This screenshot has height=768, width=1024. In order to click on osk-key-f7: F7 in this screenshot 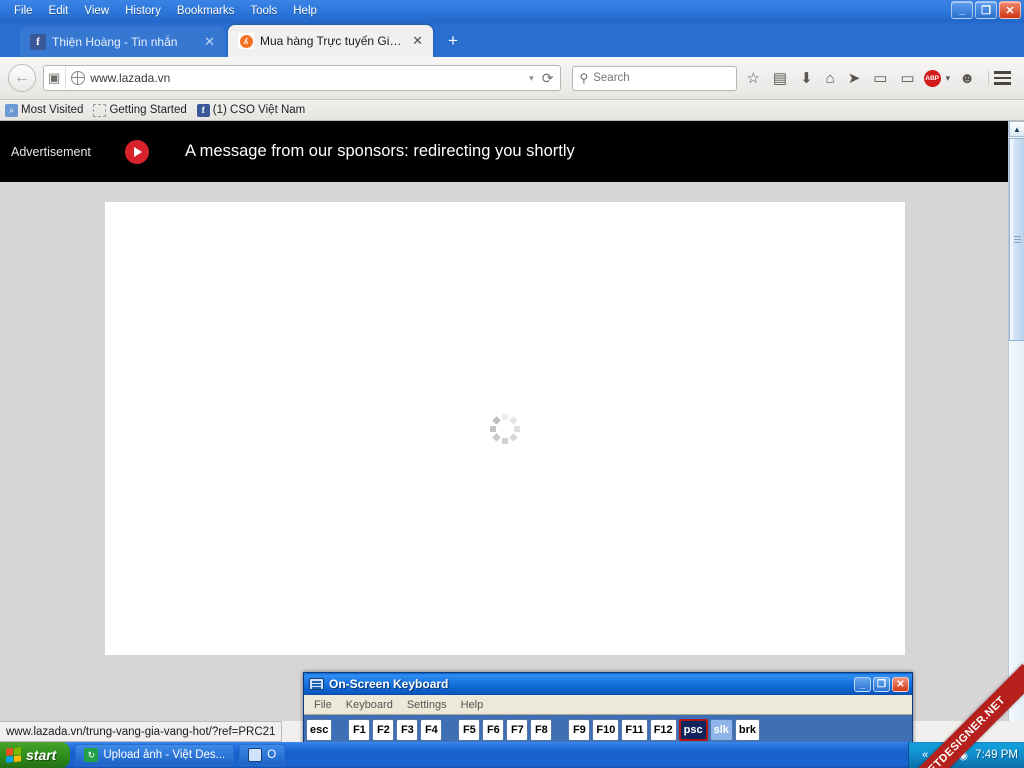, I will do `click(517, 730)`.